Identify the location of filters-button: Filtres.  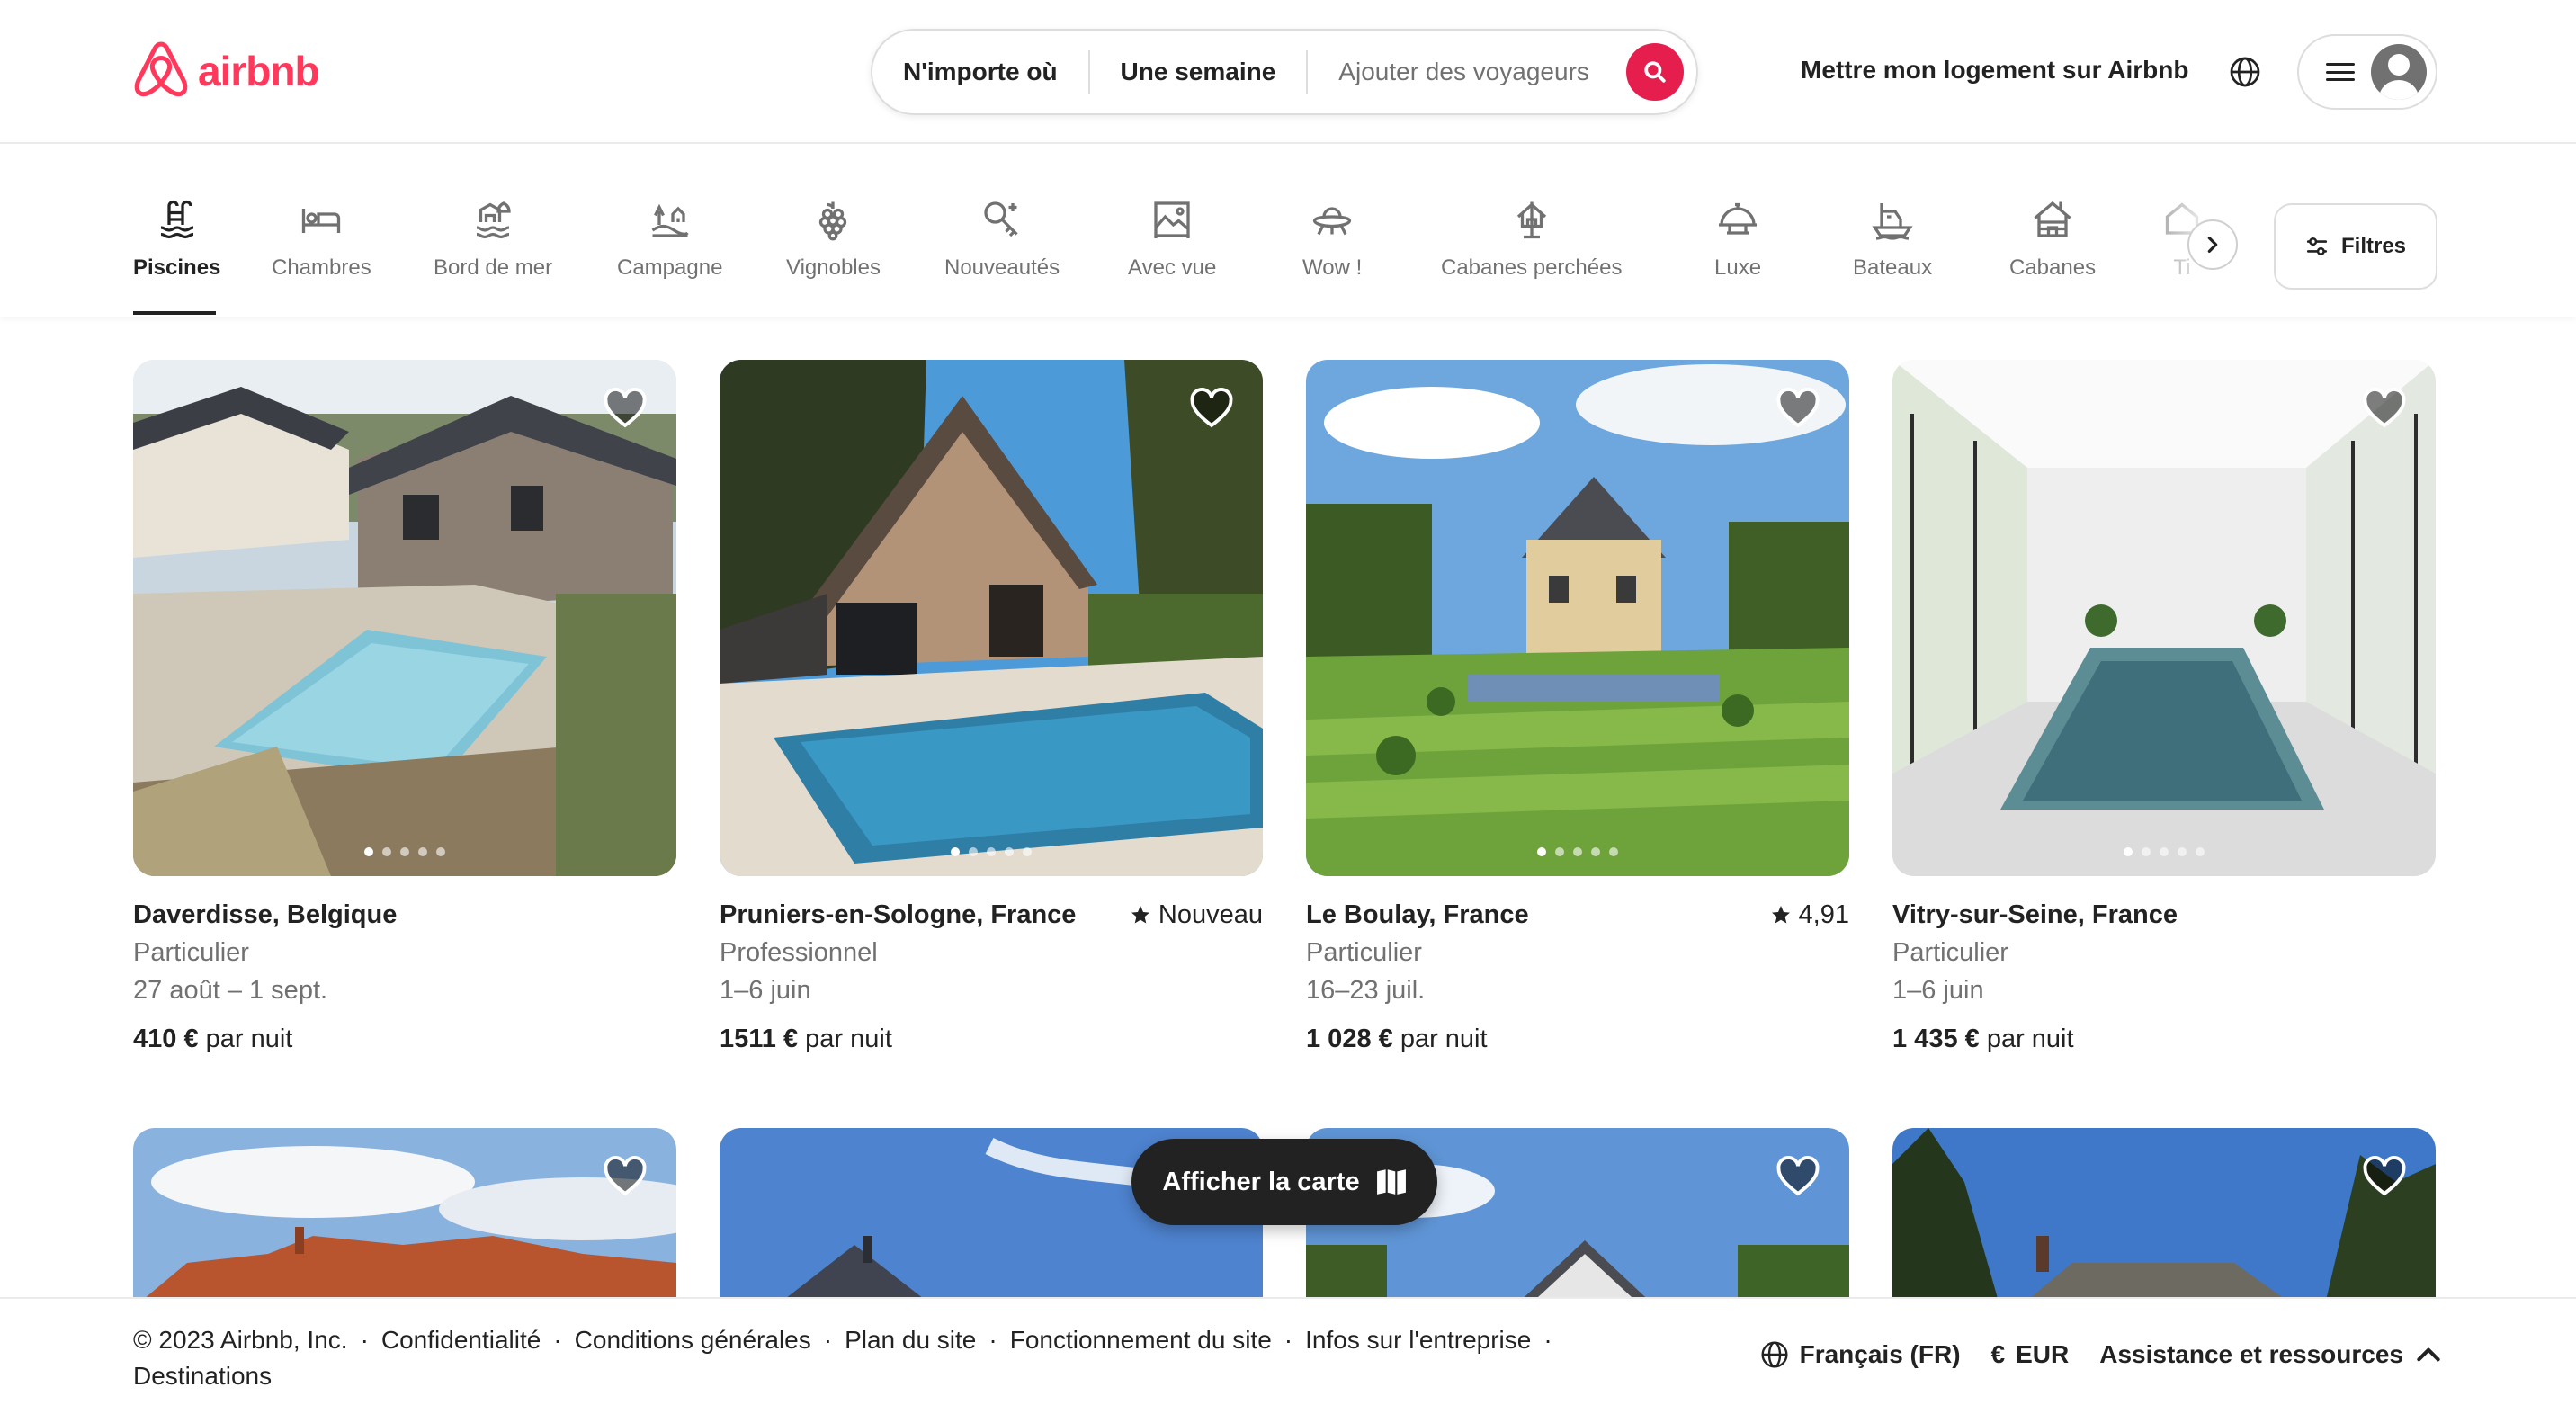
(2355, 246).